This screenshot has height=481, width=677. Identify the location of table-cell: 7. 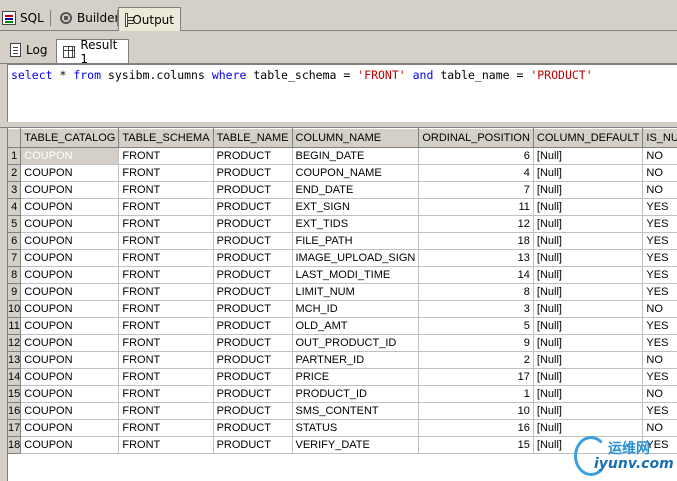
(476, 190).